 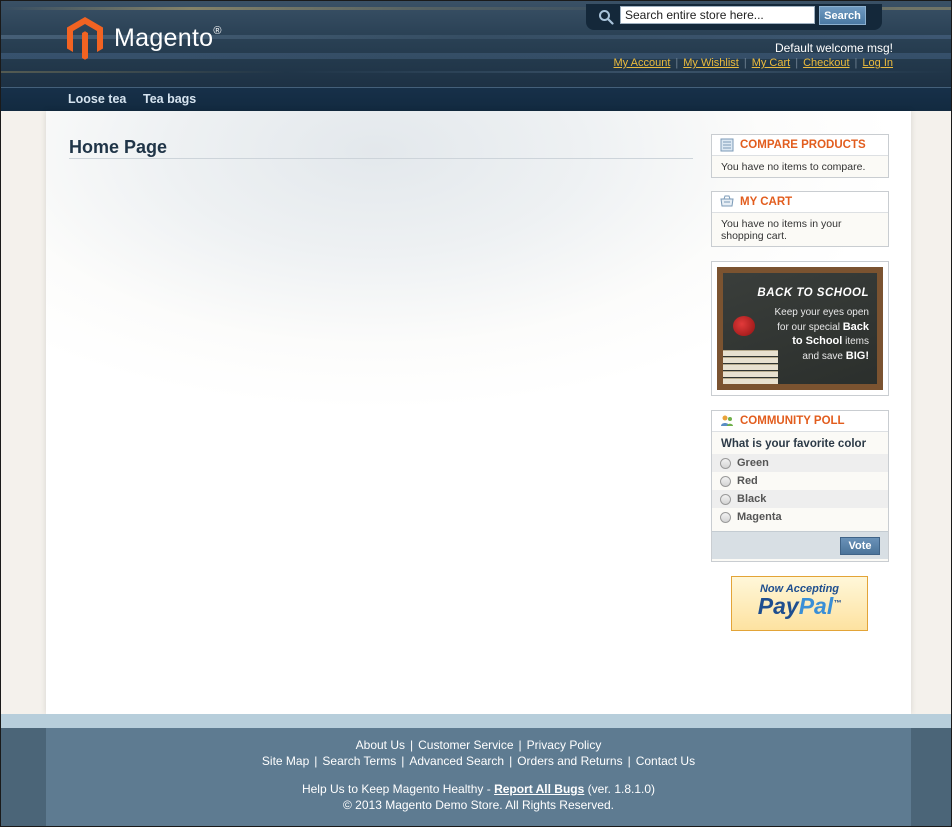 I want to click on vote-button: Vote, so click(x=860, y=546).